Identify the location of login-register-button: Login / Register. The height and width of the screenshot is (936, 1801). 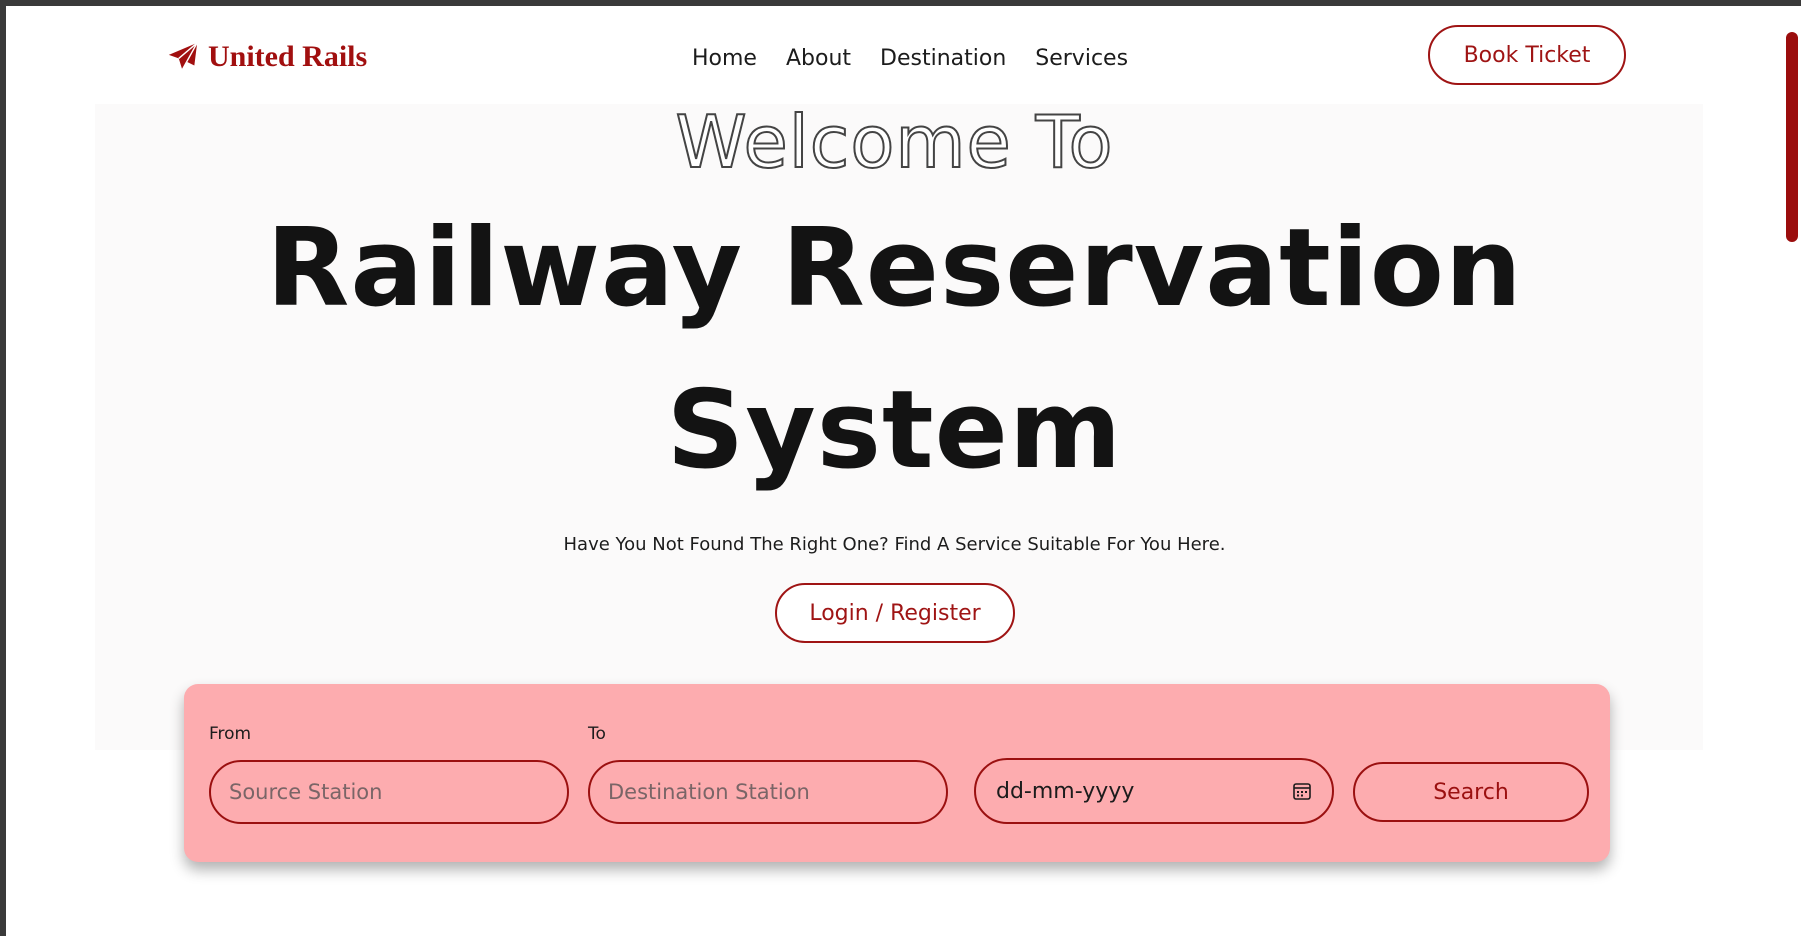
(895, 613).